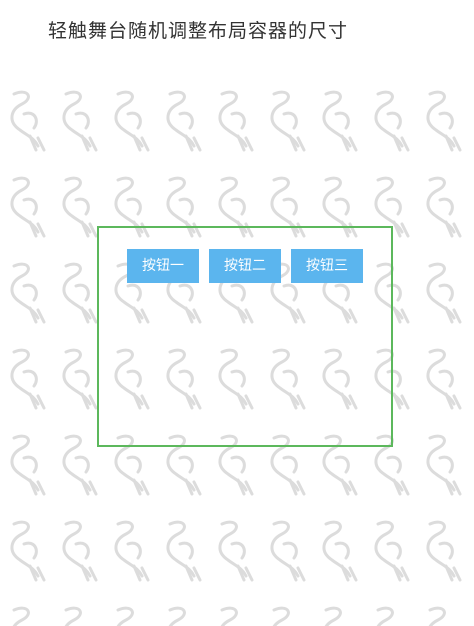 This screenshot has height=626, width=474. What do you see at coordinates (327, 266) in the screenshot?
I see `button-three: 按钮三` at bounding box center [327, 266].